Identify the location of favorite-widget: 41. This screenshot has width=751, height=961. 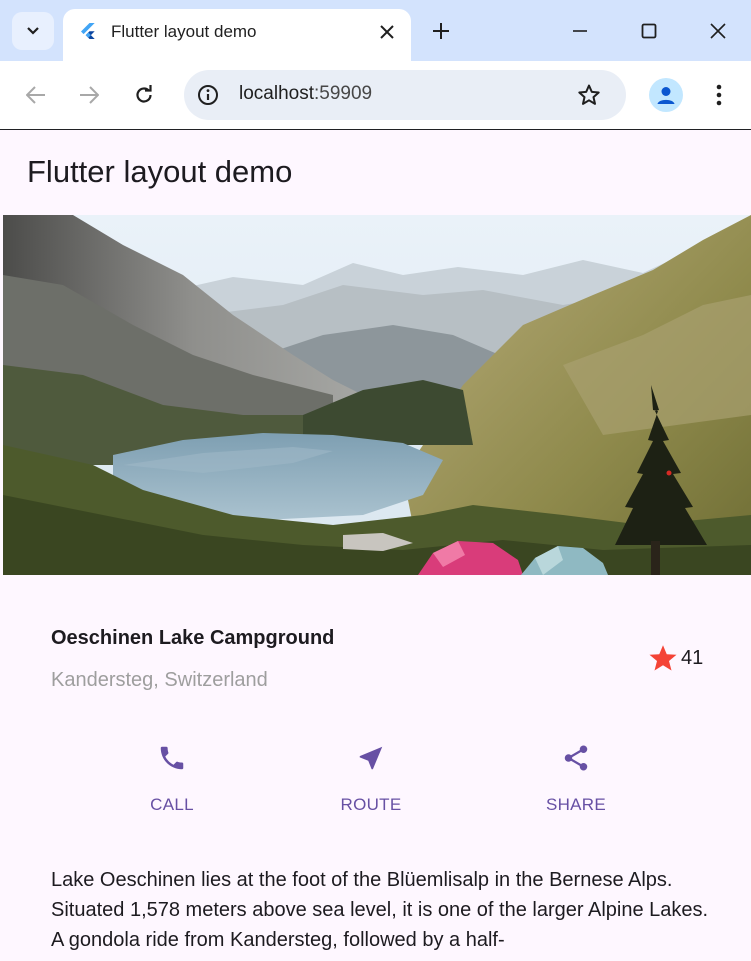
(675, 658).